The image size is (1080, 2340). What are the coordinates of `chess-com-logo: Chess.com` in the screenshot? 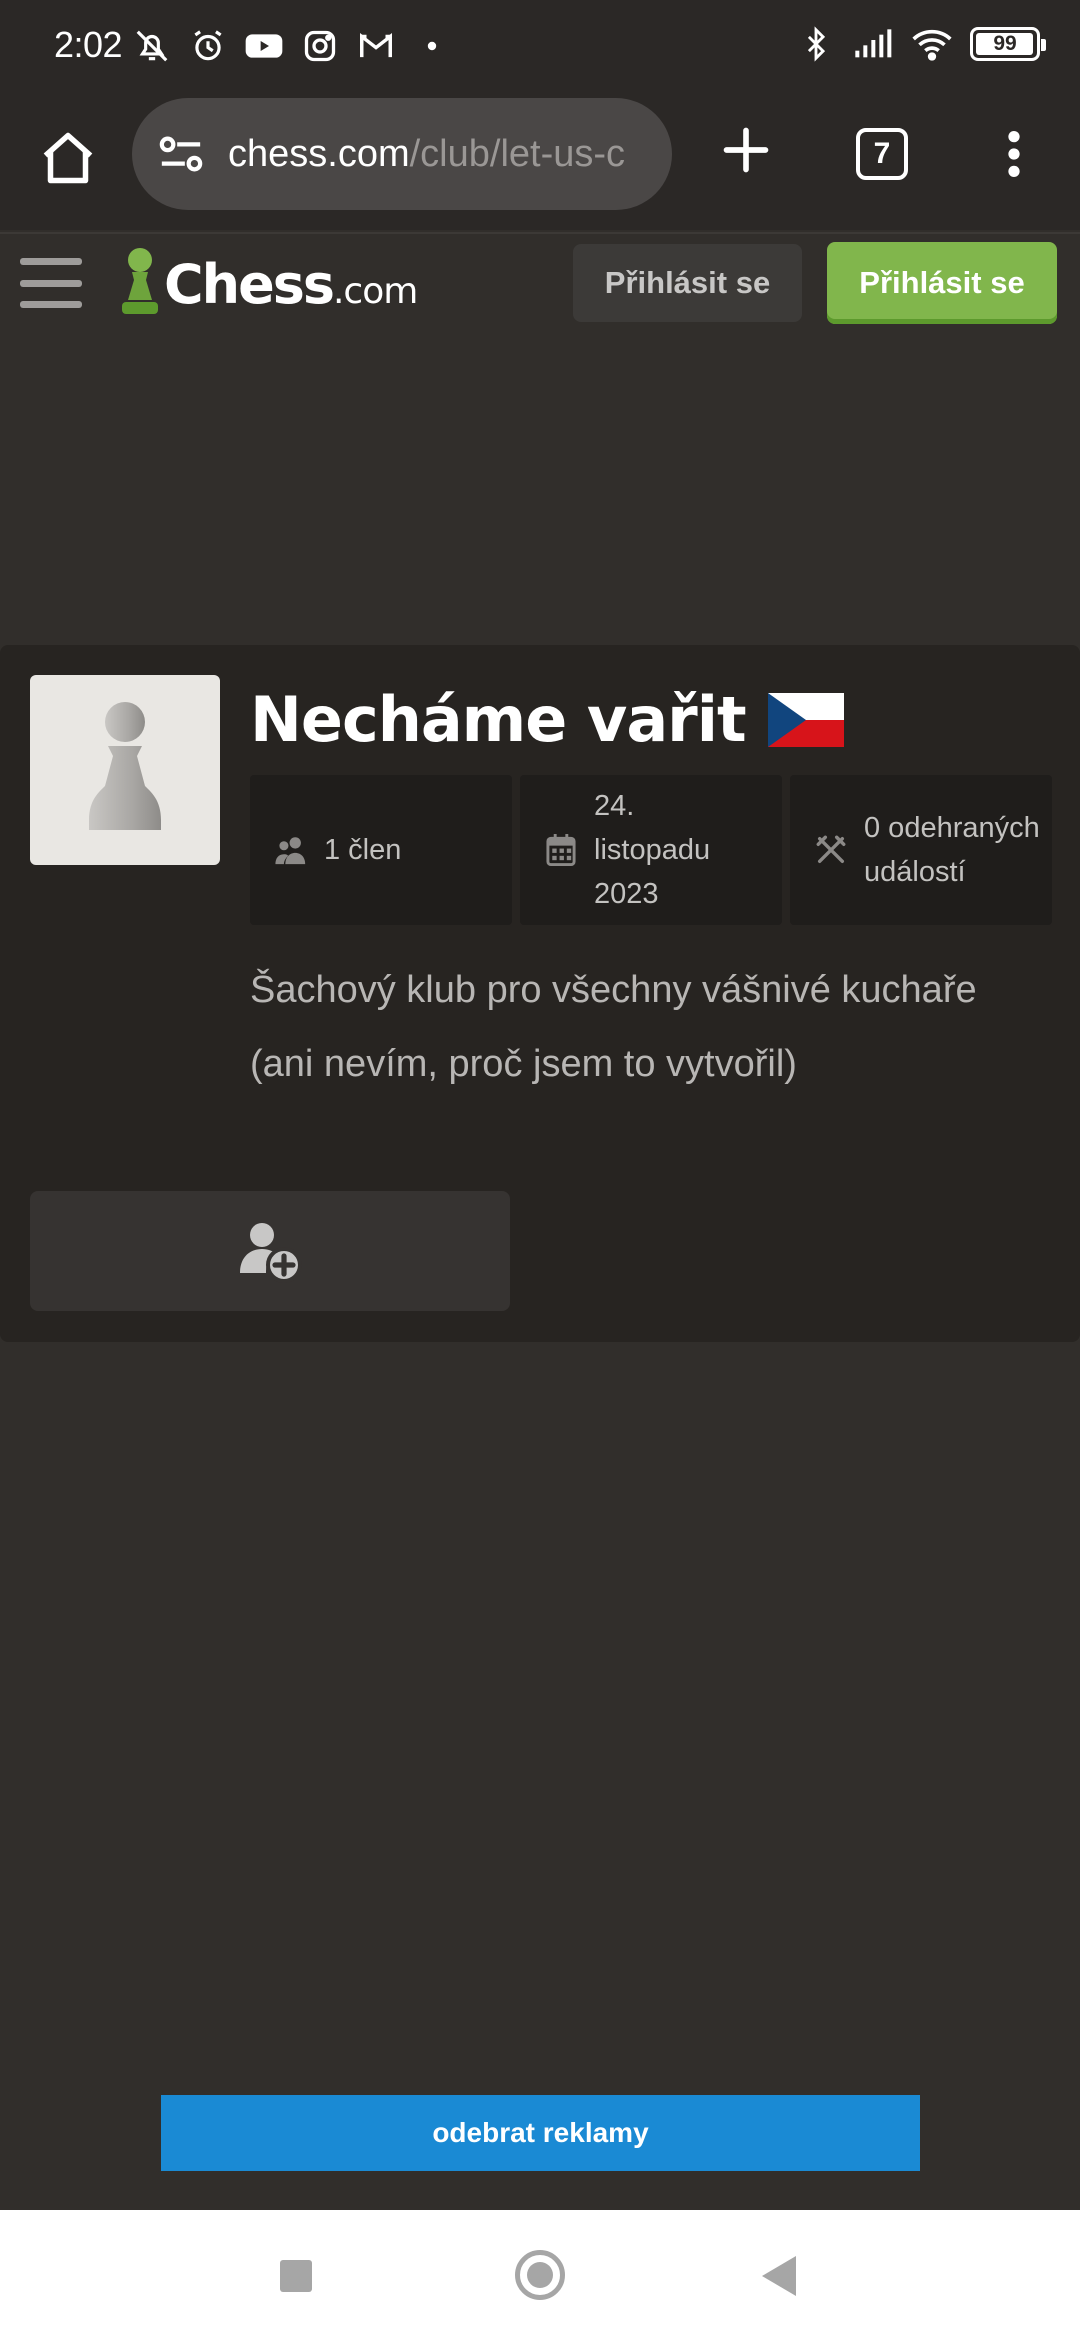 It's located at (265, 284).